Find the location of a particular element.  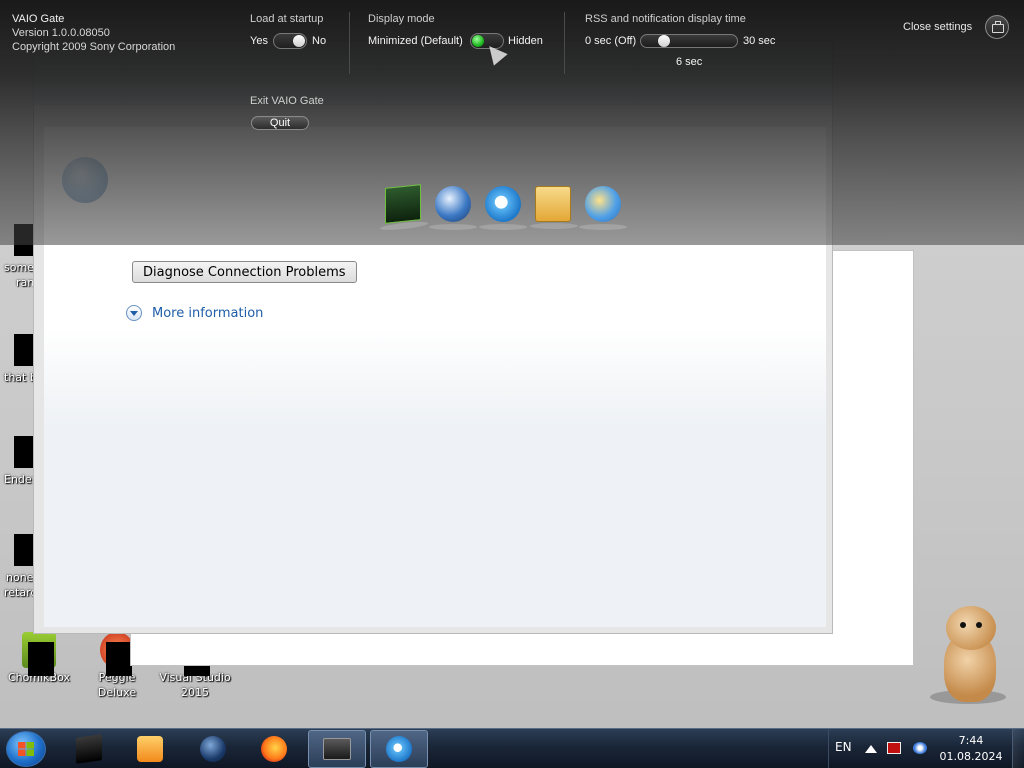

rss-display-time-slider is located at coordinates (689, 41).